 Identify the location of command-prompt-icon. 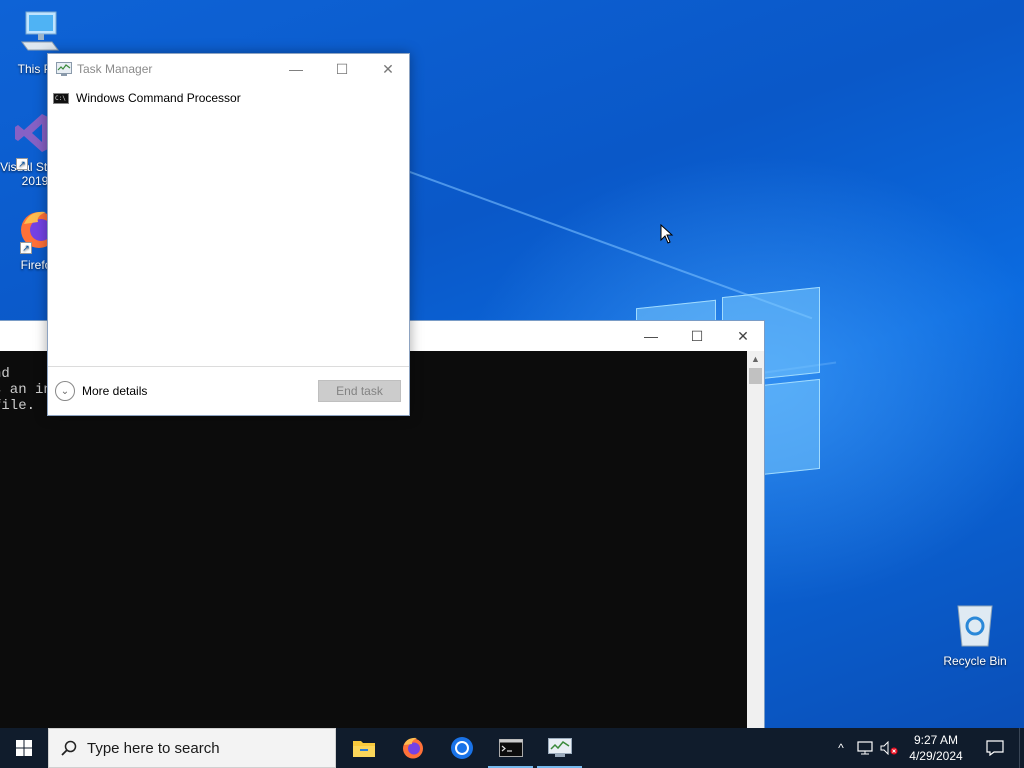
(510, 748).